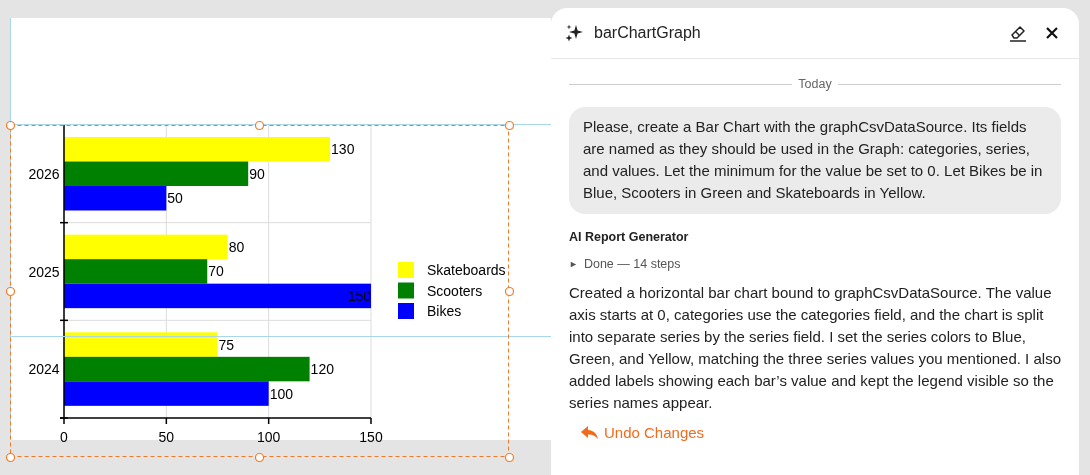 The width and height of the screenshot is (1090, 475). What do you see at coordinates (236, 246) in the screenshot?
I see `value-label: 80` at bounding box center [236, 246].